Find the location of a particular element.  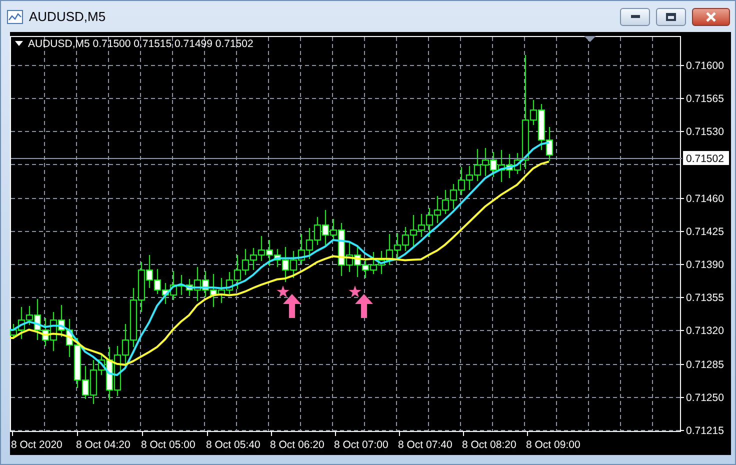

price-axis-label: 0.71460 is located at coordinates (705, 199).